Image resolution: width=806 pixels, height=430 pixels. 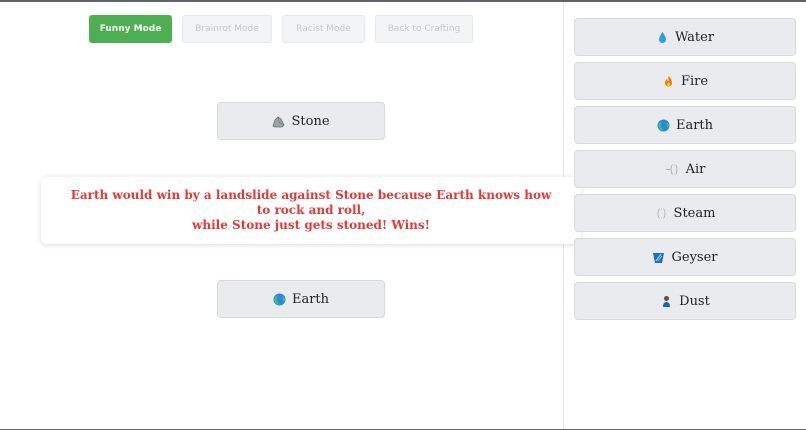 I want to click on sidebar-item-geyser: Geyser, so click(x=685, y=257).